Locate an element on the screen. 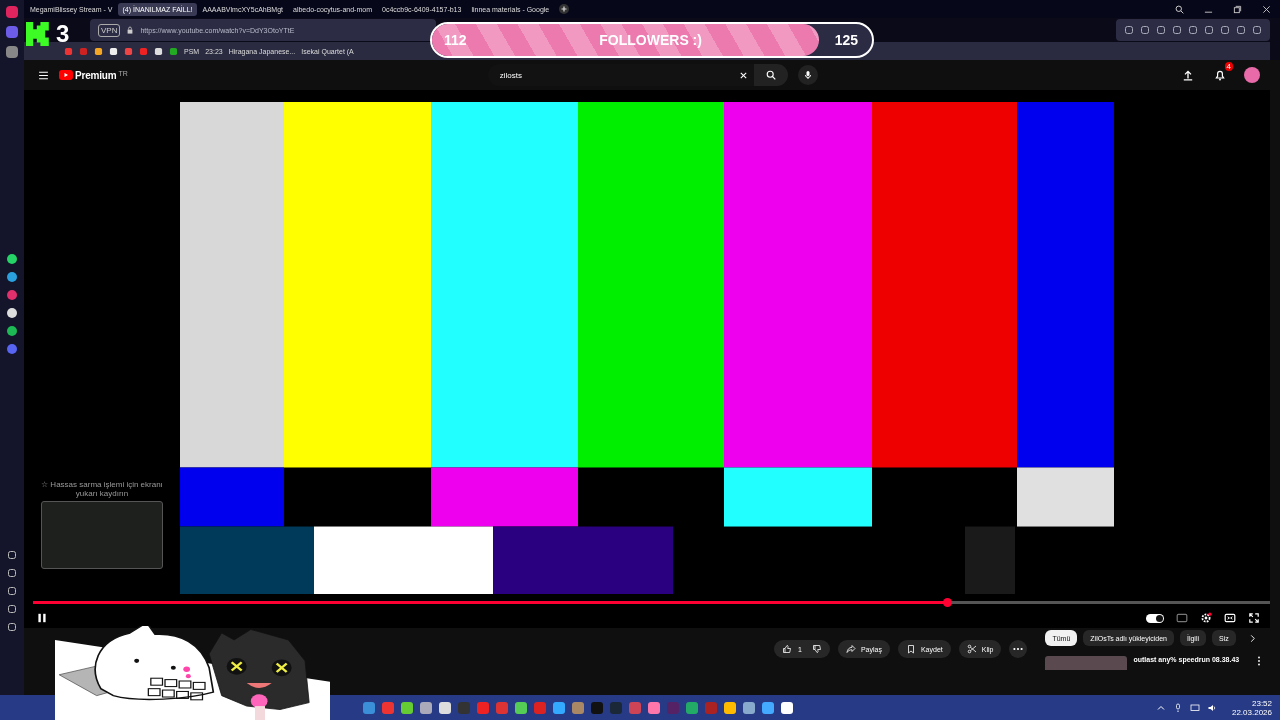 The image size is (1280, 720). progress-handle is located at coordinates (948, 602).